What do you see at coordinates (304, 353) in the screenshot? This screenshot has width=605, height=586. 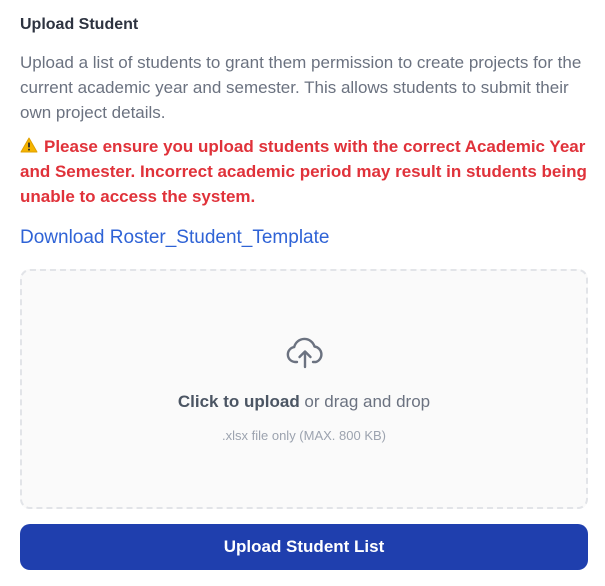 I see `cloud-upload-icon` at bounding box center [304, 353].